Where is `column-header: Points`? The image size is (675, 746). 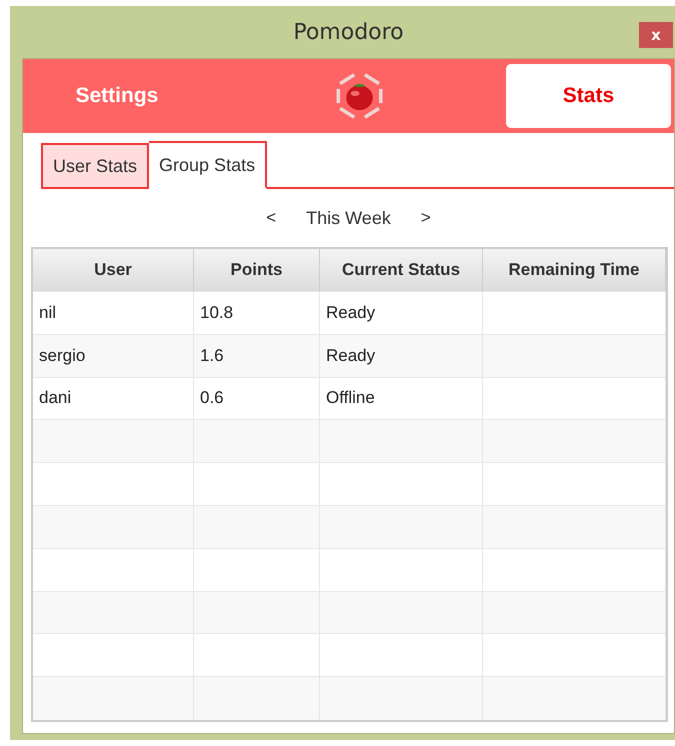
column-header: Points is located at coordinates (257, 270).